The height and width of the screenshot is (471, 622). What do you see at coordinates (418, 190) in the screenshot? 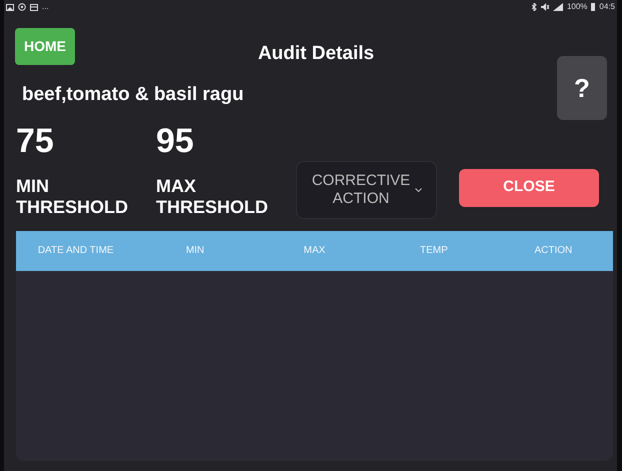
I see `caret-icon` at bounding box center [418, 190].